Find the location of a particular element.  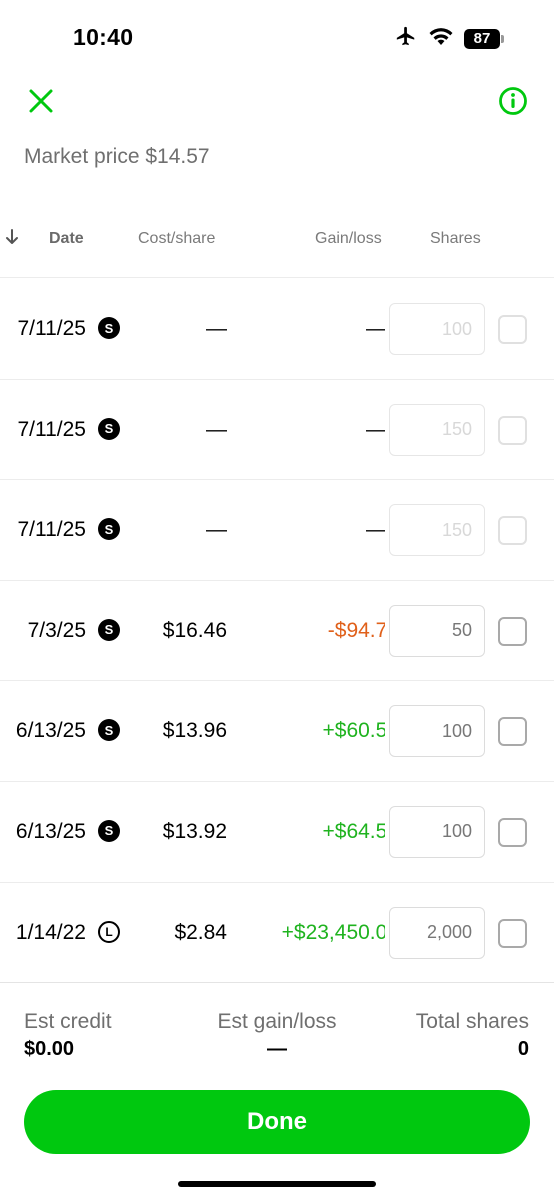

close-button is located at coordinates (41, 101).